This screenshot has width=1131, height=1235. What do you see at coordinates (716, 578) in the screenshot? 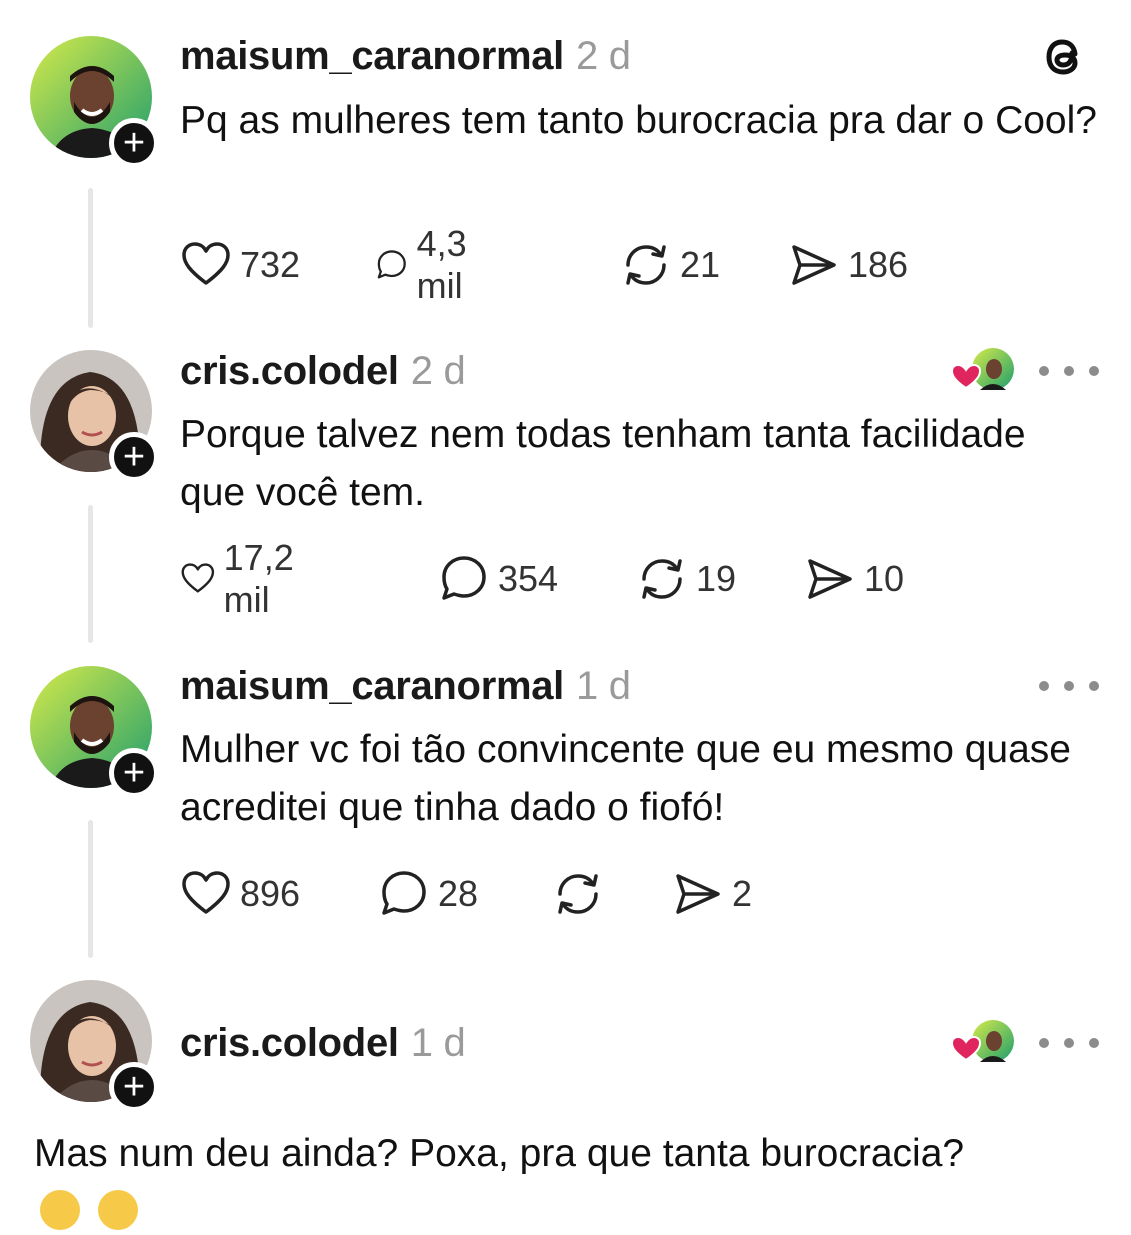
I see `repost-count: 19` at bounding box center [716, 578].